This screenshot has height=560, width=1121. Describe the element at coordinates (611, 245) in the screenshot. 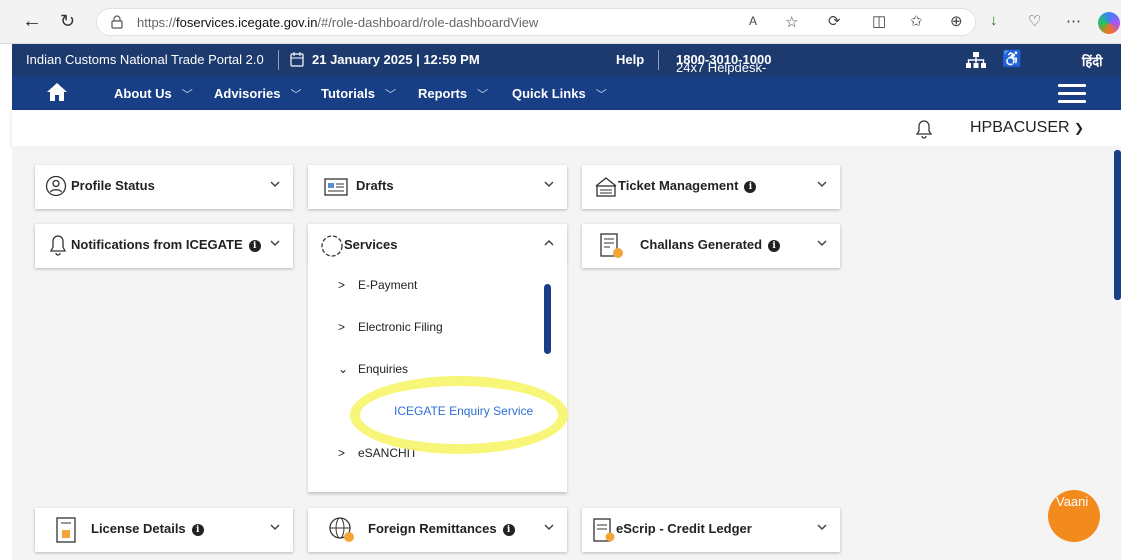

I see `challan-icon` at that location.